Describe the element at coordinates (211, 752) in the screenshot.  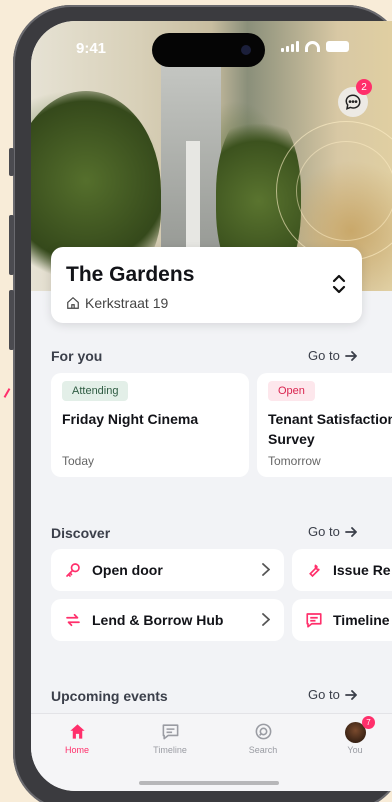
I see `bottom-navigation: Home Timeline Search You 7` at that location.